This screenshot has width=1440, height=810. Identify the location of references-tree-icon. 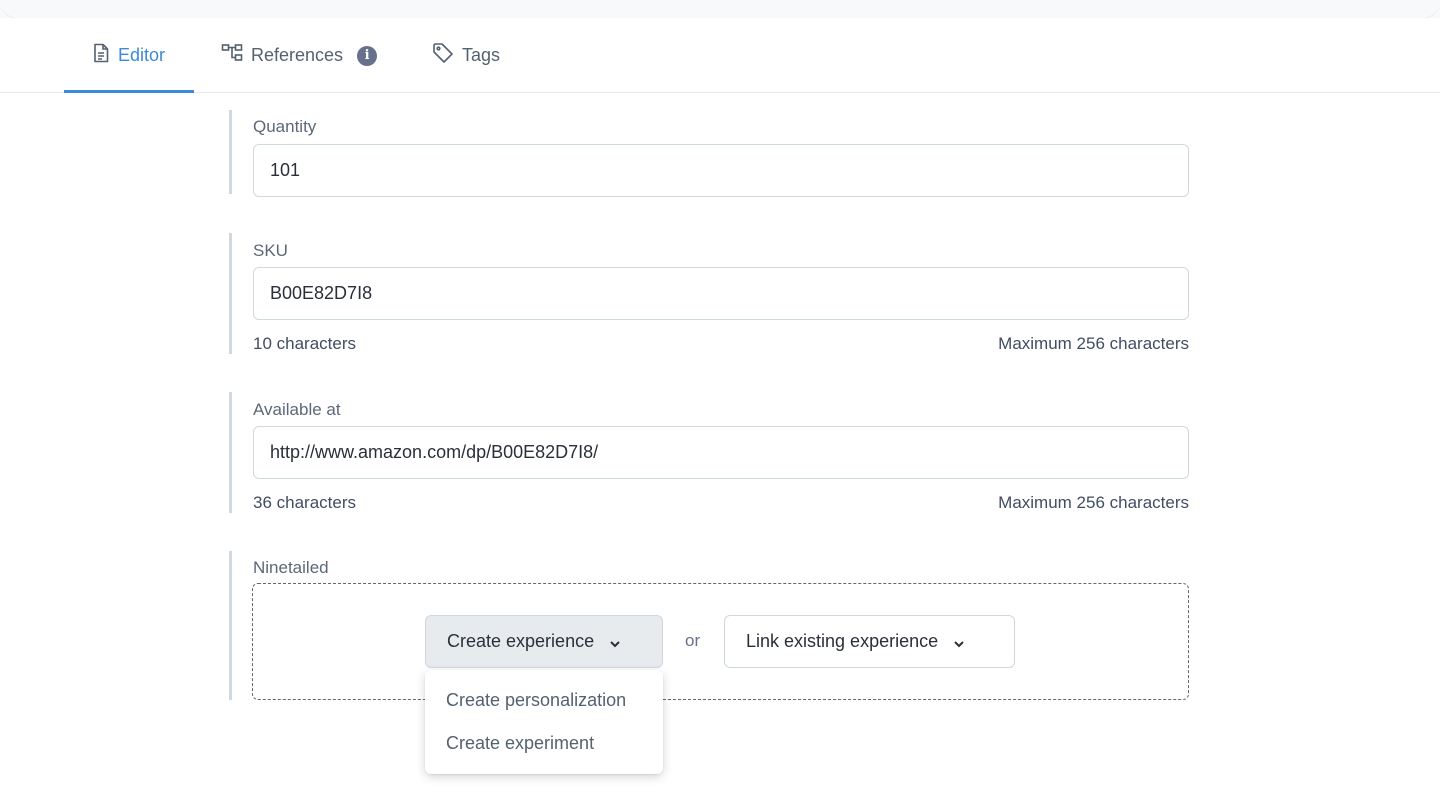
(232, 55).